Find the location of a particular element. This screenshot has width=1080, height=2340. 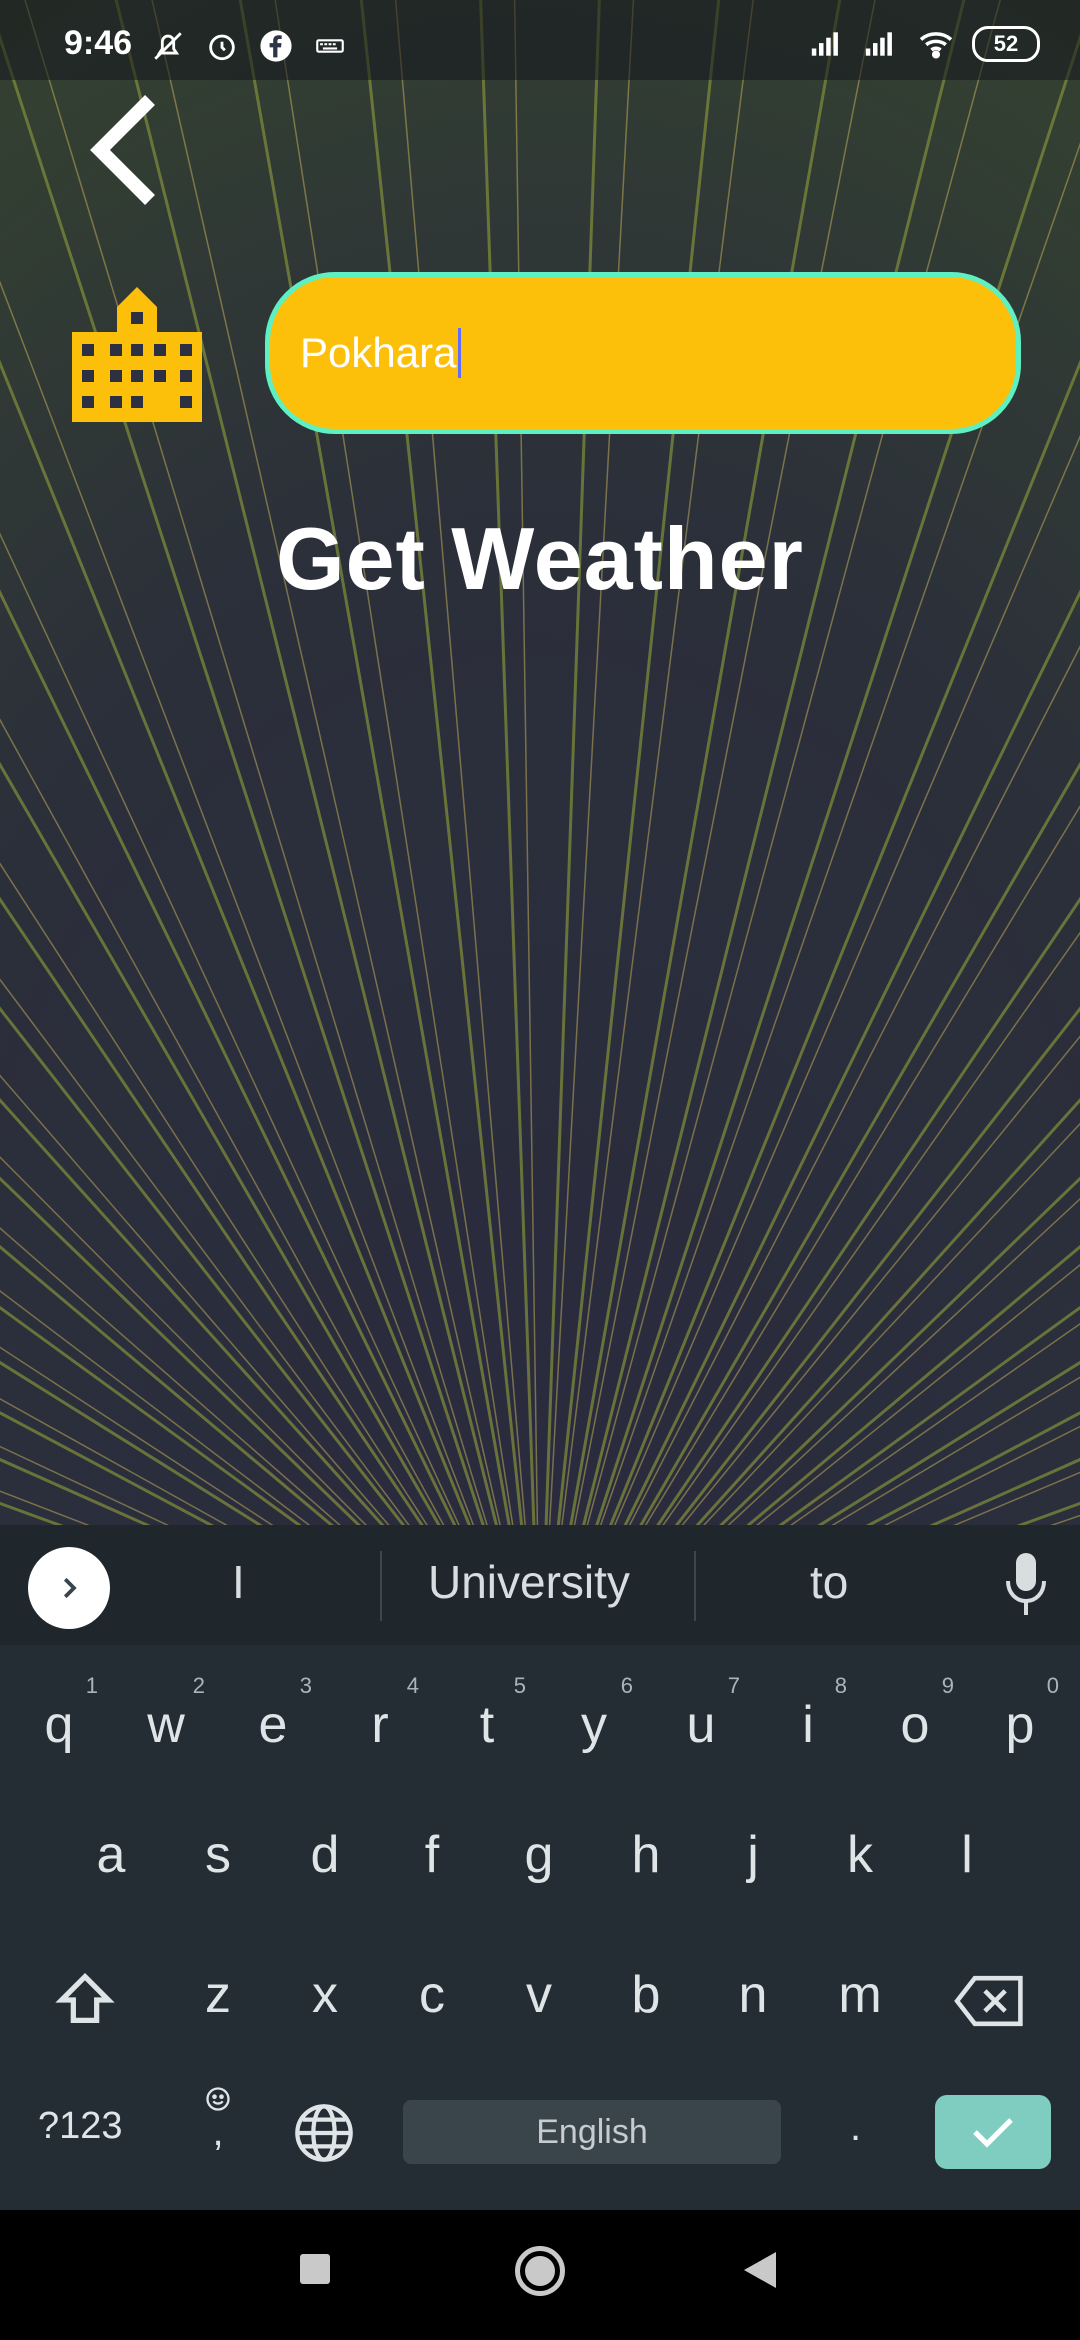

key-b: b is located at coordinates (646, 1995).